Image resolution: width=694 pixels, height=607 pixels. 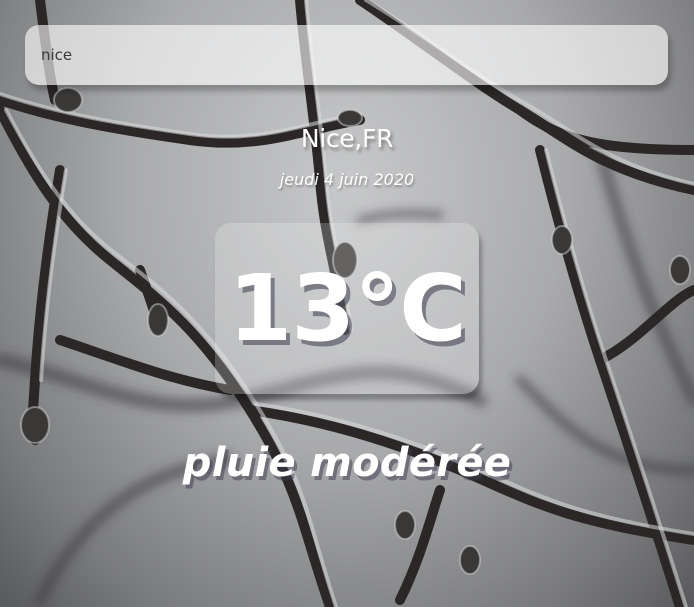 What do you see at coordinates (347, 463) in the screenshot?
I see `weather-description: pluie modérée` at bounding box center [347, 463].